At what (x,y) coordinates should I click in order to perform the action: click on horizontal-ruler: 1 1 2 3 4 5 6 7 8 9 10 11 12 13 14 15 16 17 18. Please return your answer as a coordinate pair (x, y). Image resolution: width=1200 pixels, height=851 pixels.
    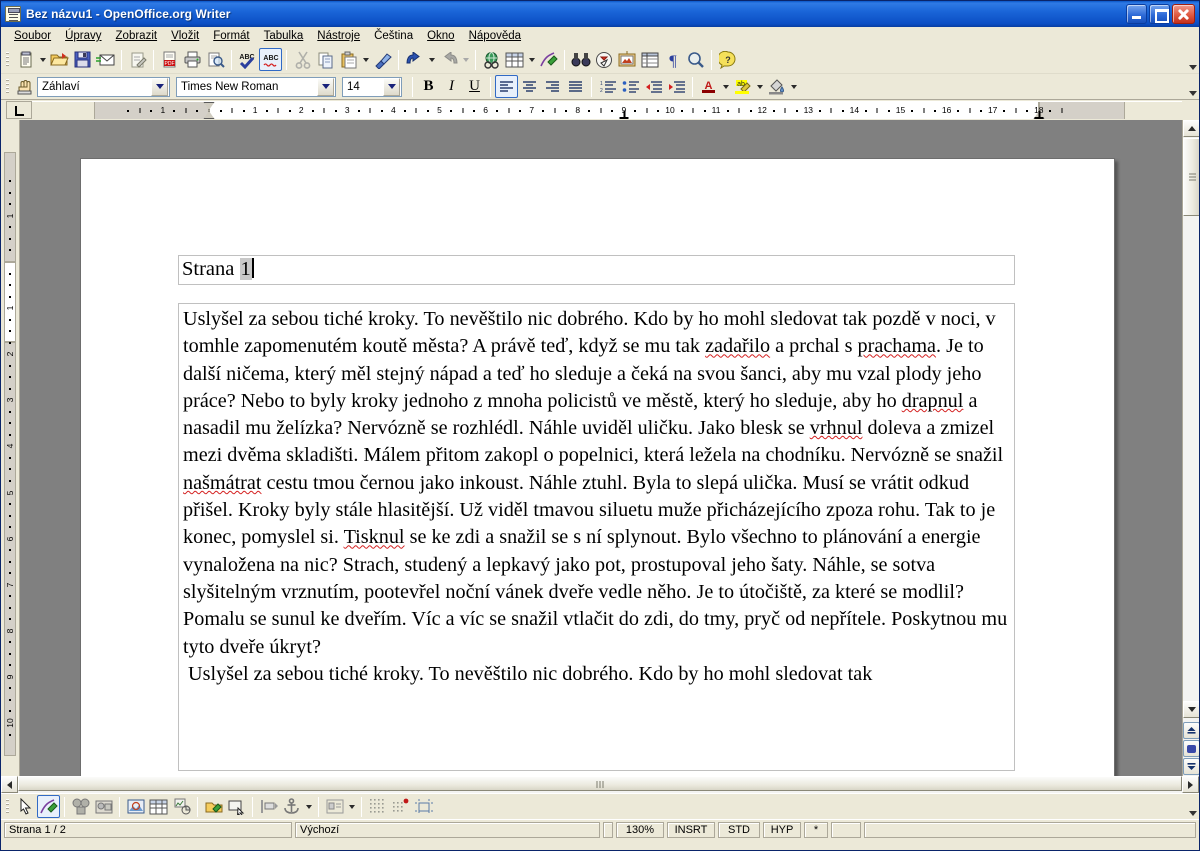
    Looking at the image, I should click on (607, 110).